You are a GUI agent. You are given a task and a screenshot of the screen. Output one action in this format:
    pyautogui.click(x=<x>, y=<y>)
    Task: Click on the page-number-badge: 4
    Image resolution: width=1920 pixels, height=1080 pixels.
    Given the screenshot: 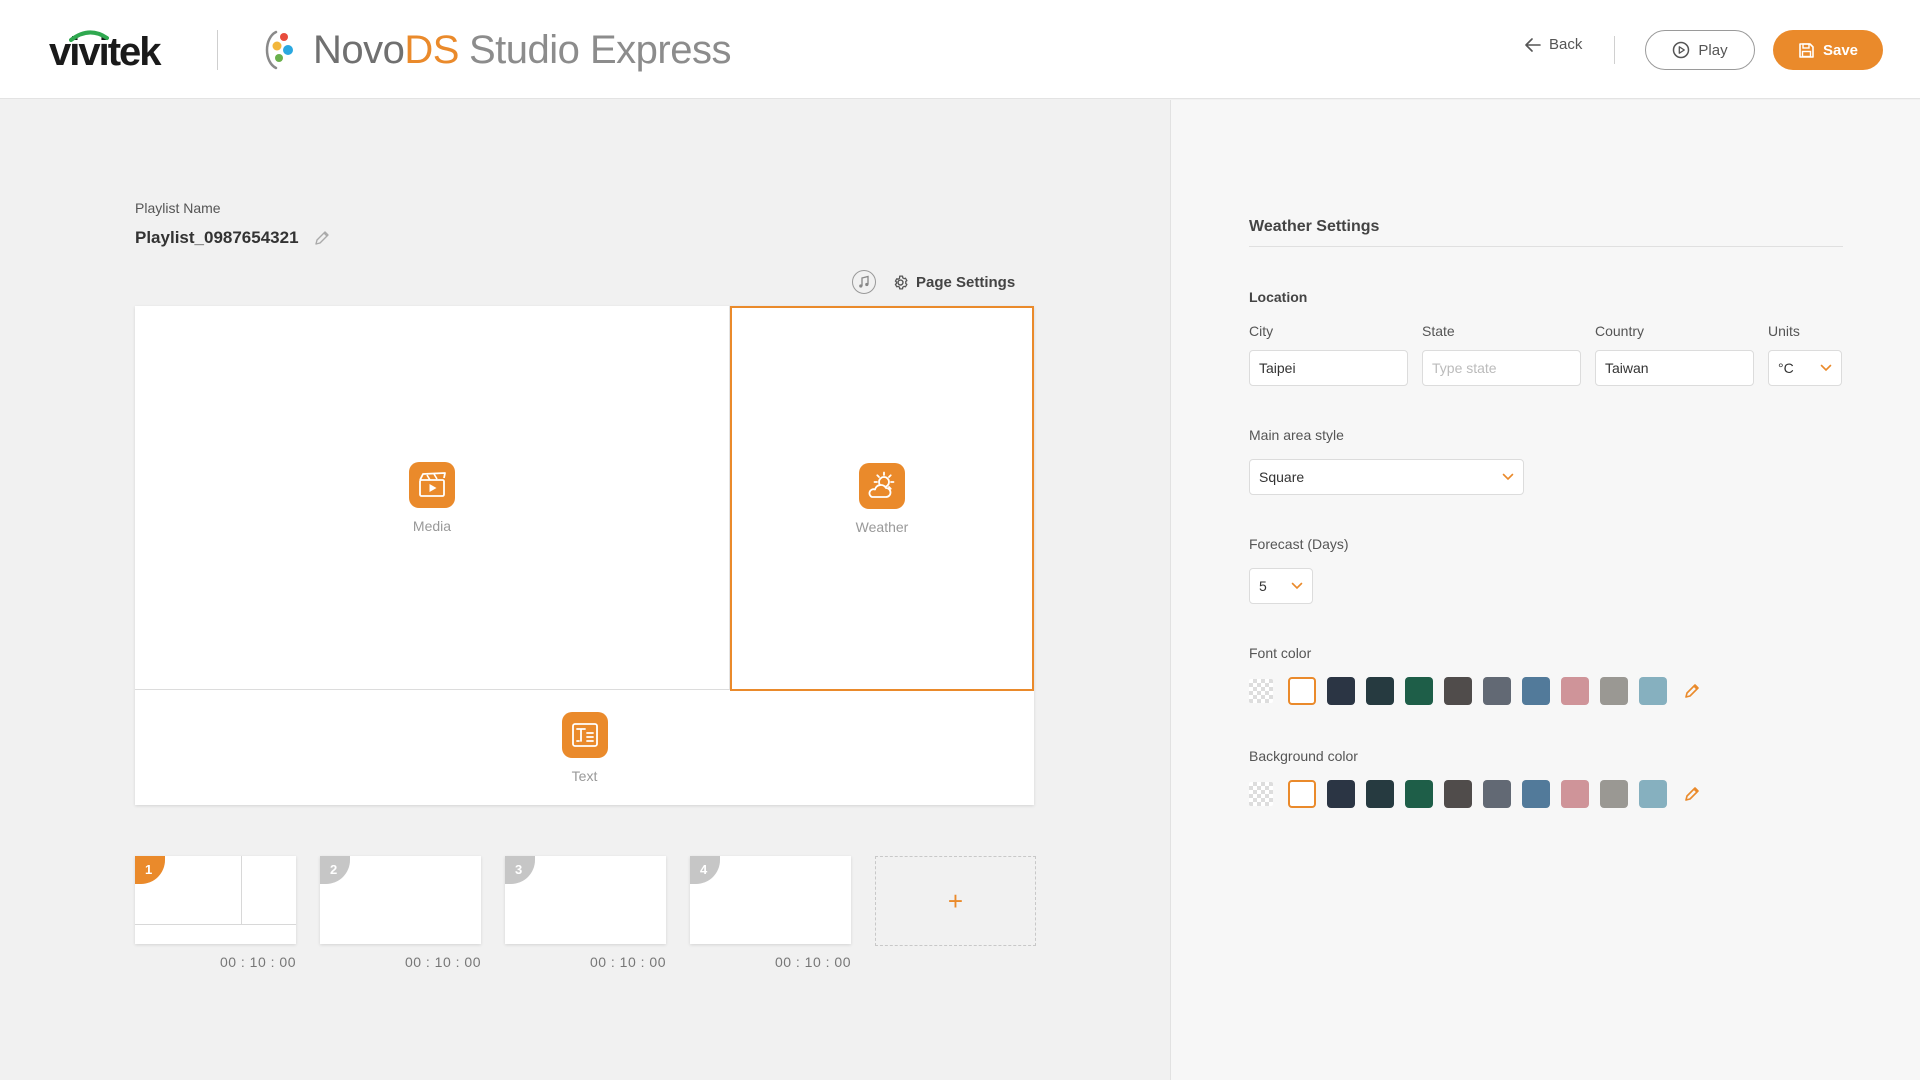 What is the action you would take?
    pyautogui.click(x=705, y=870)
    